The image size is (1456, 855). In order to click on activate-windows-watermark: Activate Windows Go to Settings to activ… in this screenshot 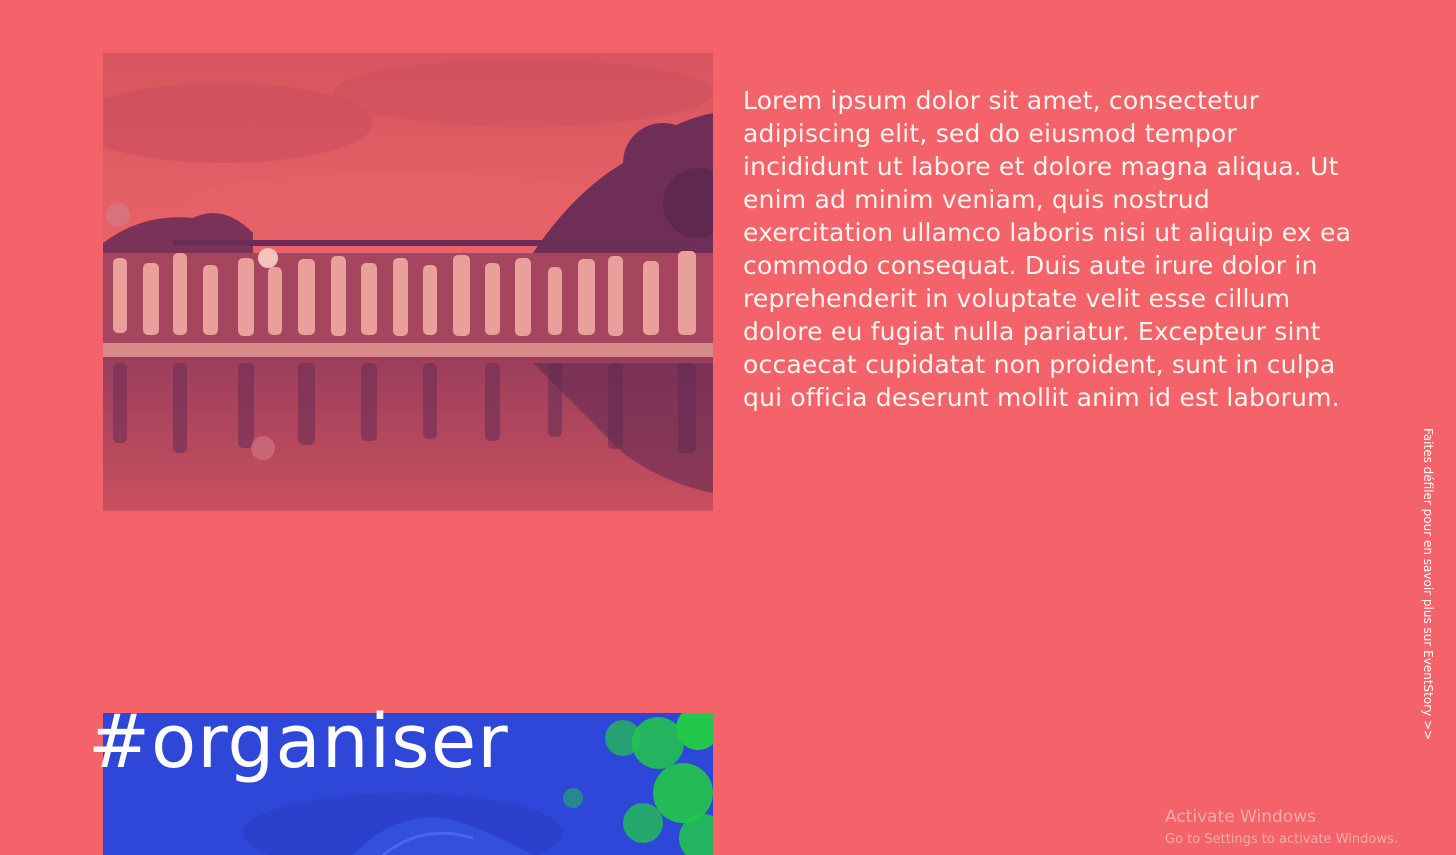, I will do `click(1281, 828)`.